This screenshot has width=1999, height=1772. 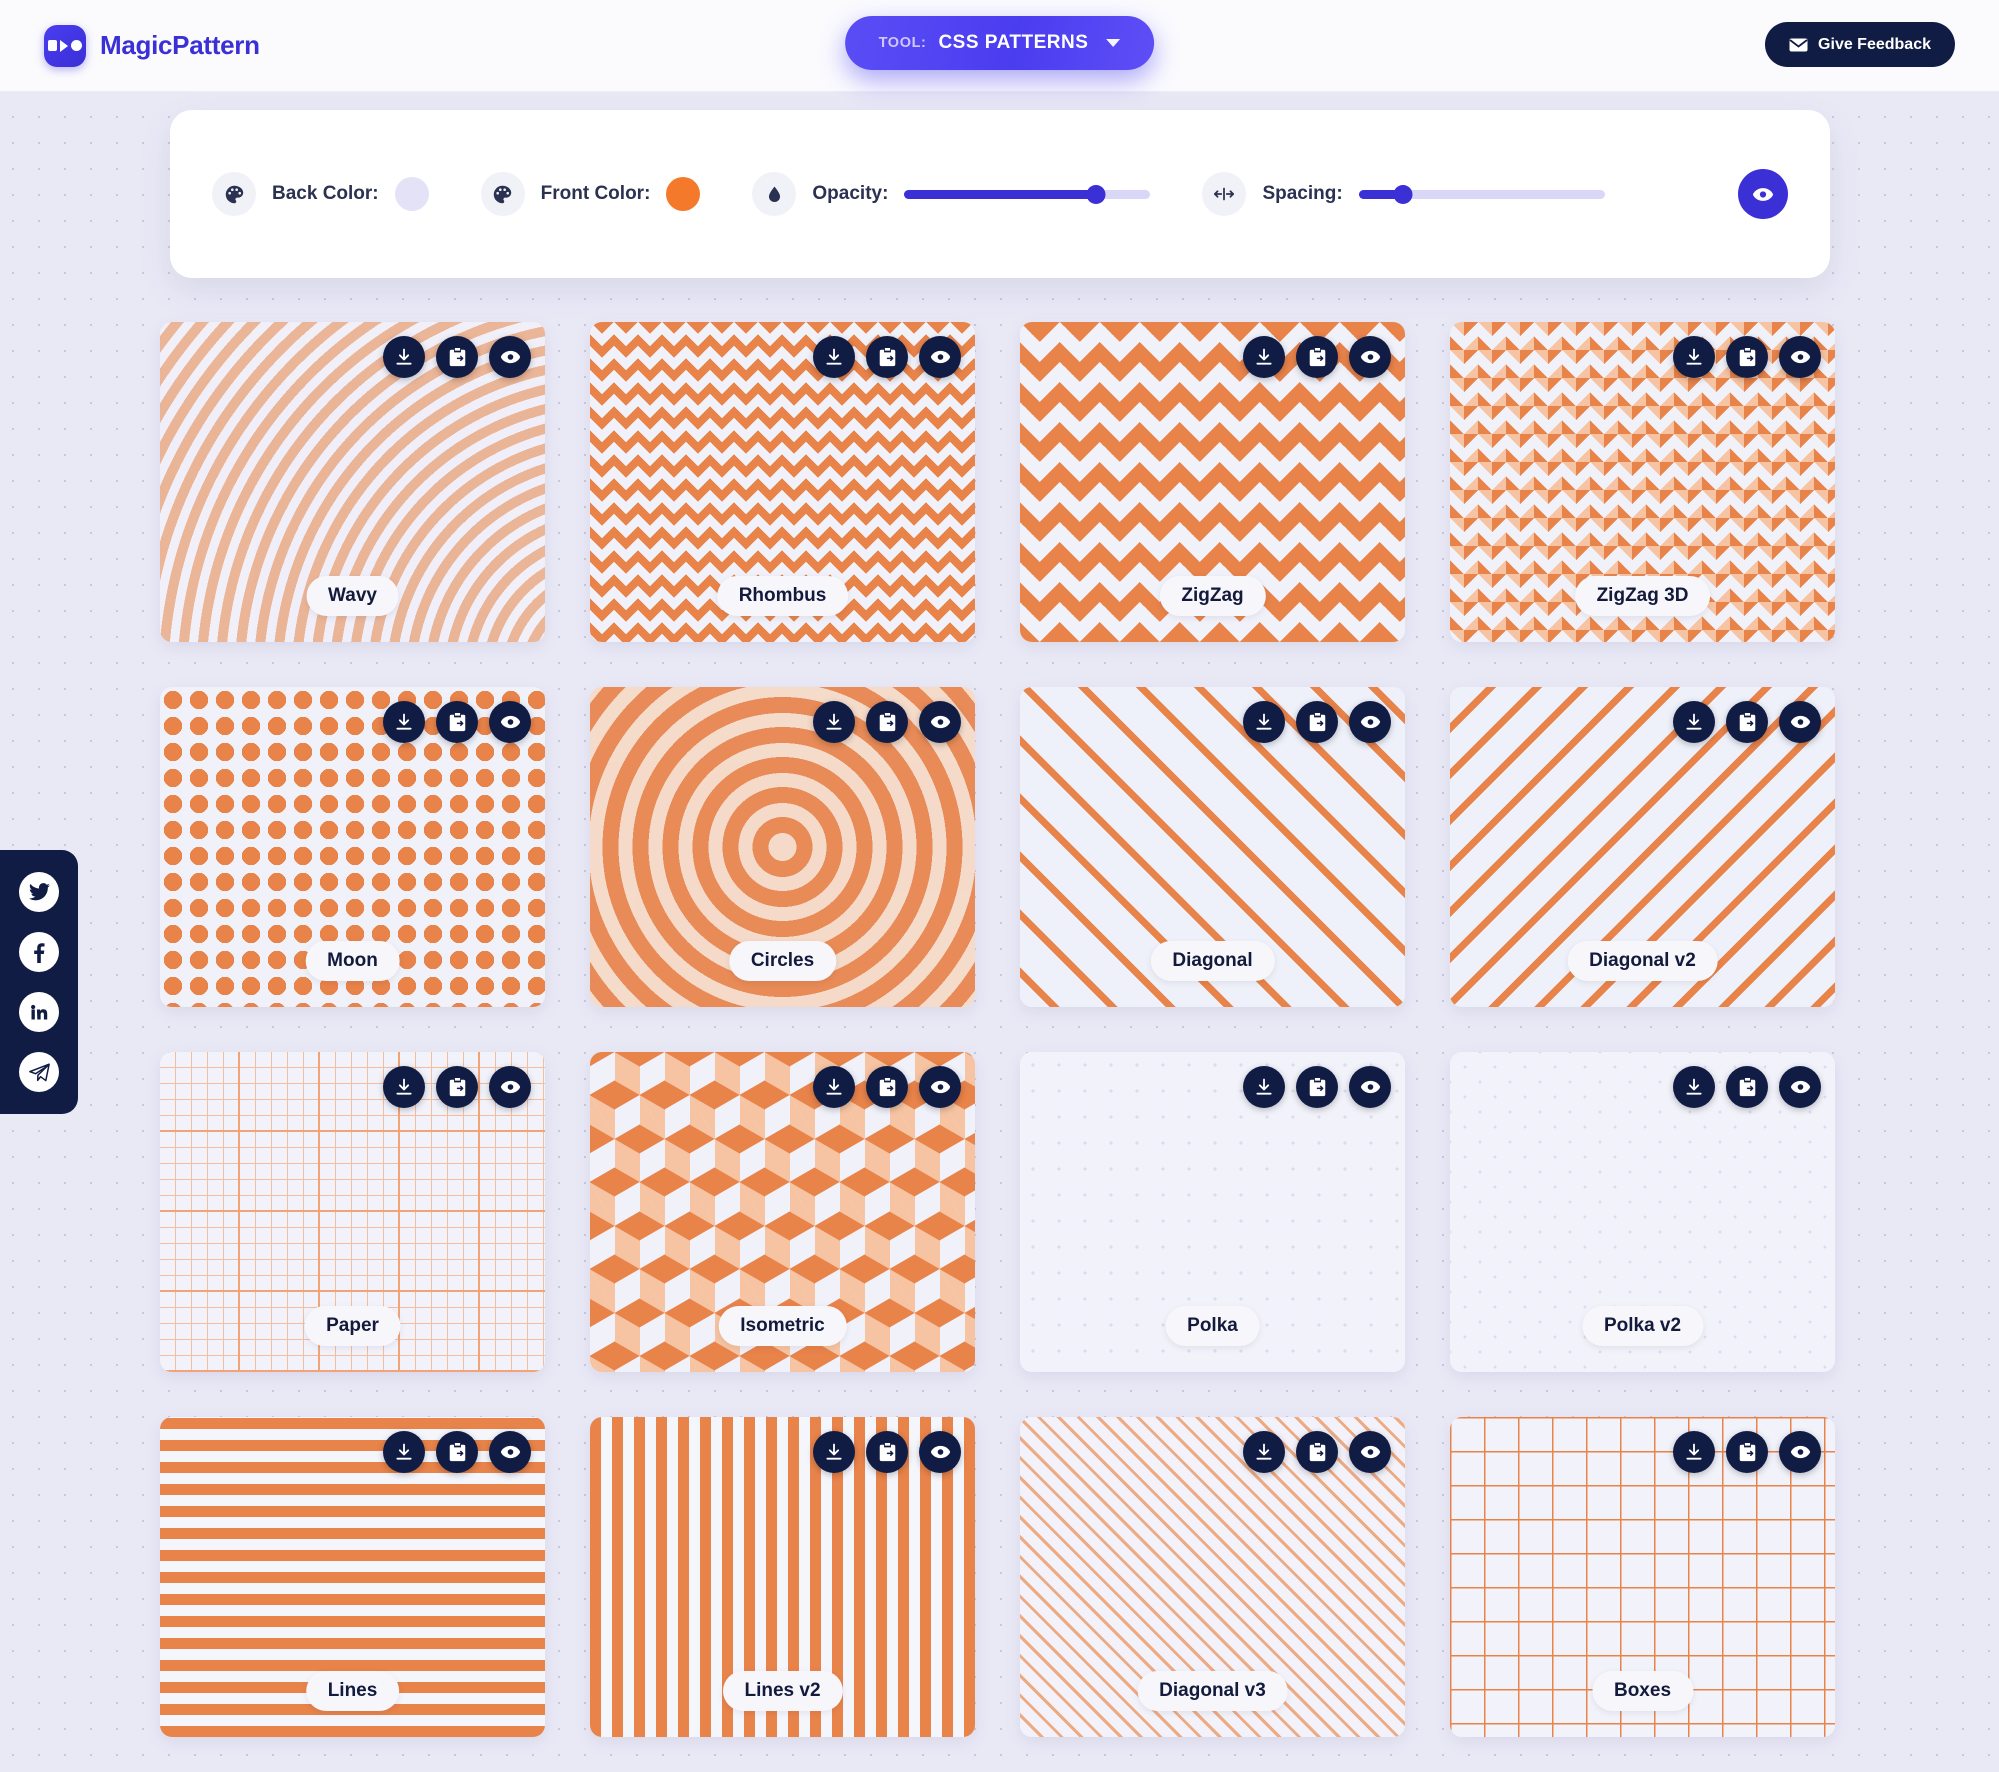 I want to click on telegram-icon, so click(x=39, y=1071).